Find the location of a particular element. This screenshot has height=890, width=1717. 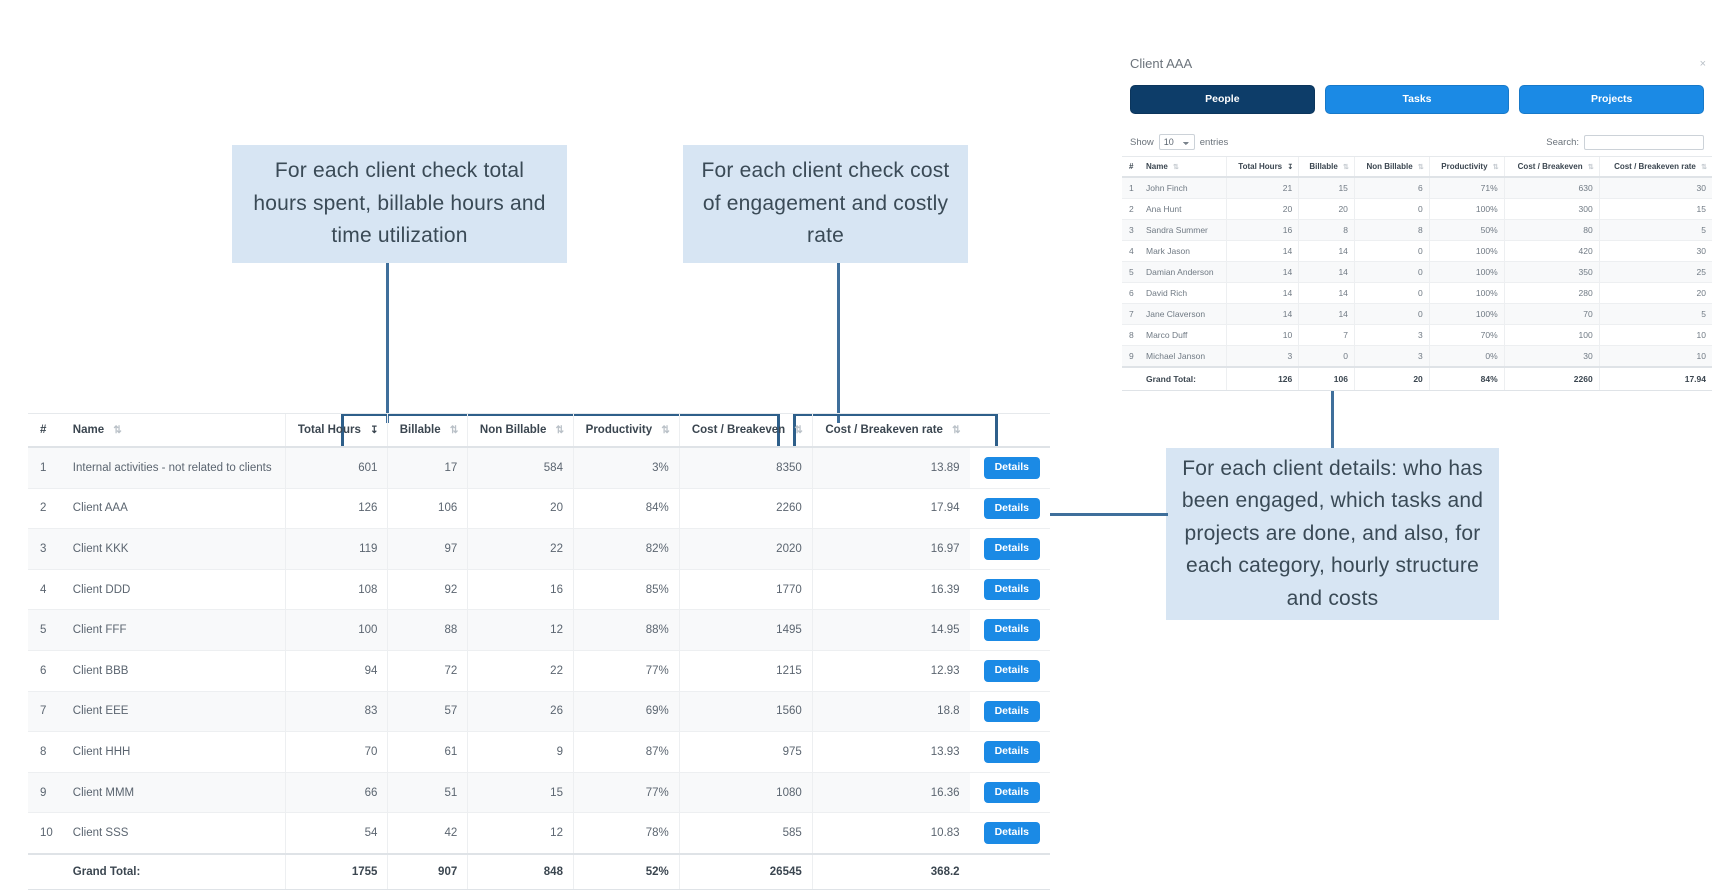

sort-desc-icon: ↧ is located at coordinates (374, 430).